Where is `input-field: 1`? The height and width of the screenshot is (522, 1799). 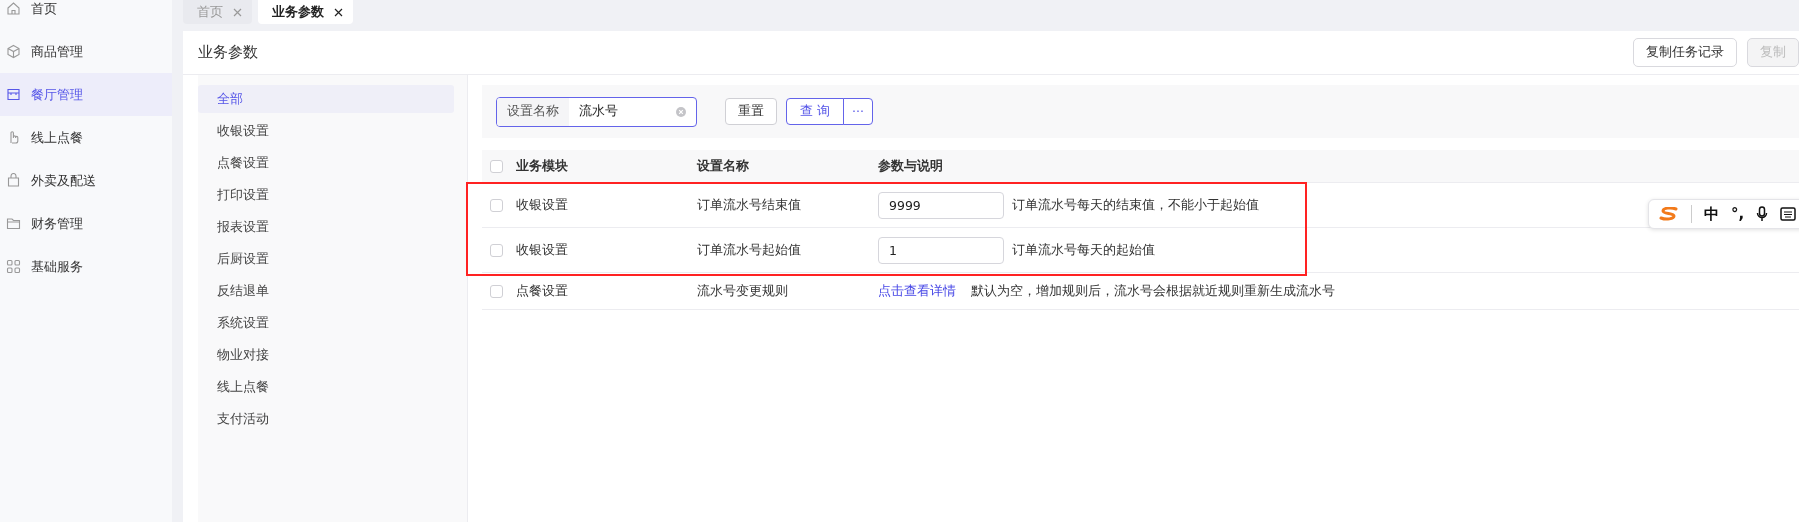 input-field: 1 is located at coordinates (941, 250).